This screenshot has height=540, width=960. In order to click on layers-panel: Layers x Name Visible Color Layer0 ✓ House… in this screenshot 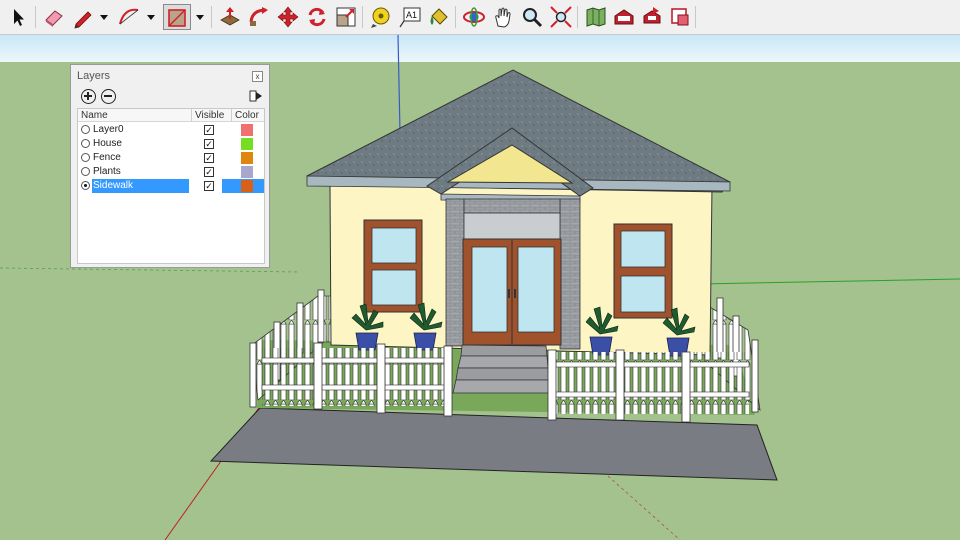, I will do `click(170, 166)`.